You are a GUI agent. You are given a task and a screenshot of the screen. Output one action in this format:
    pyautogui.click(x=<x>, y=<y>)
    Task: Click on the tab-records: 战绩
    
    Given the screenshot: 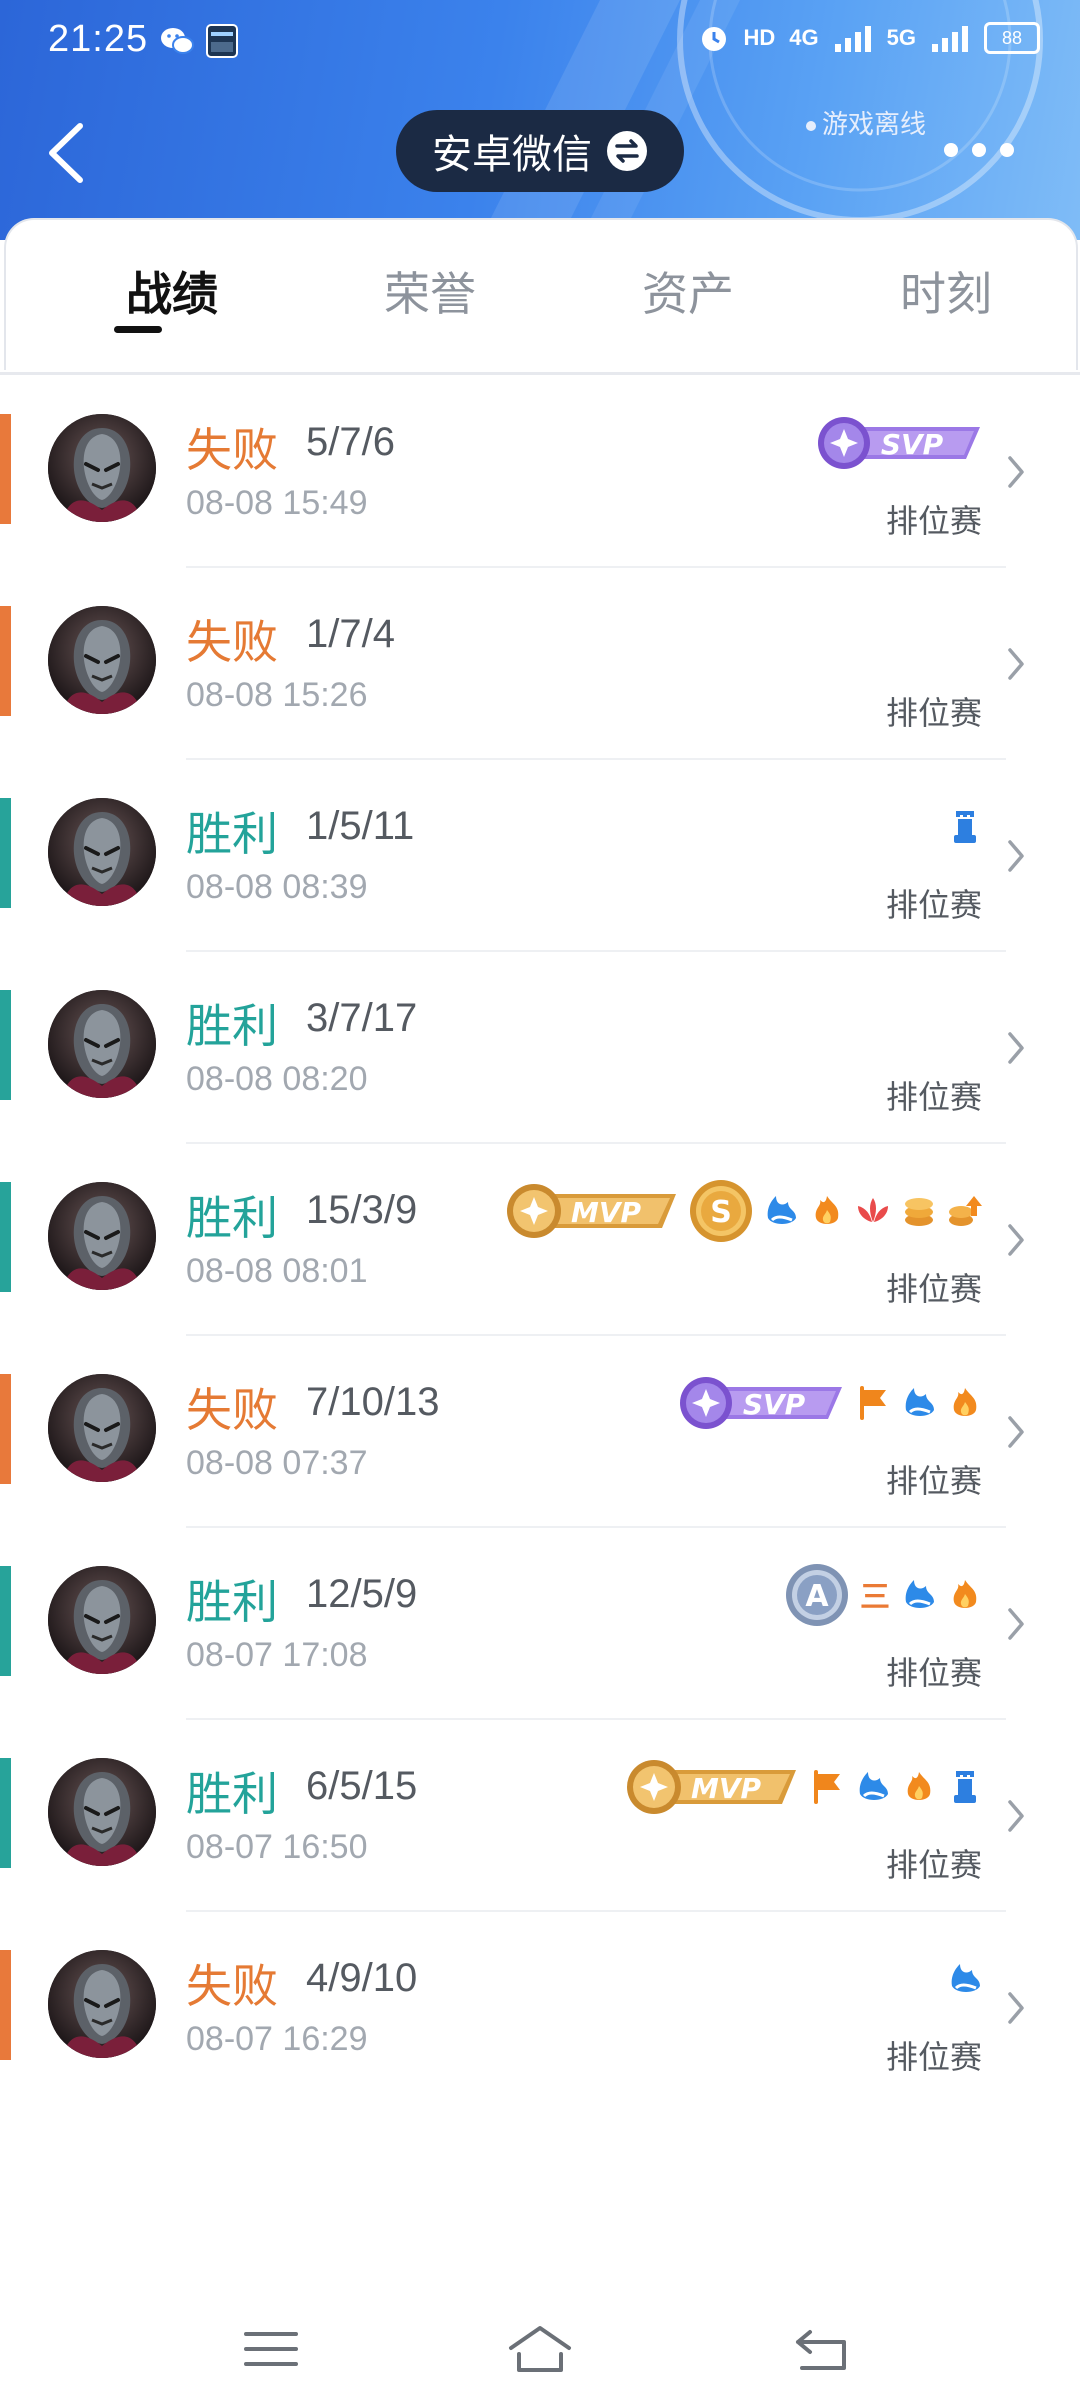 What is the action you would take?
    pyautogui.click(x=172, y=291)
    